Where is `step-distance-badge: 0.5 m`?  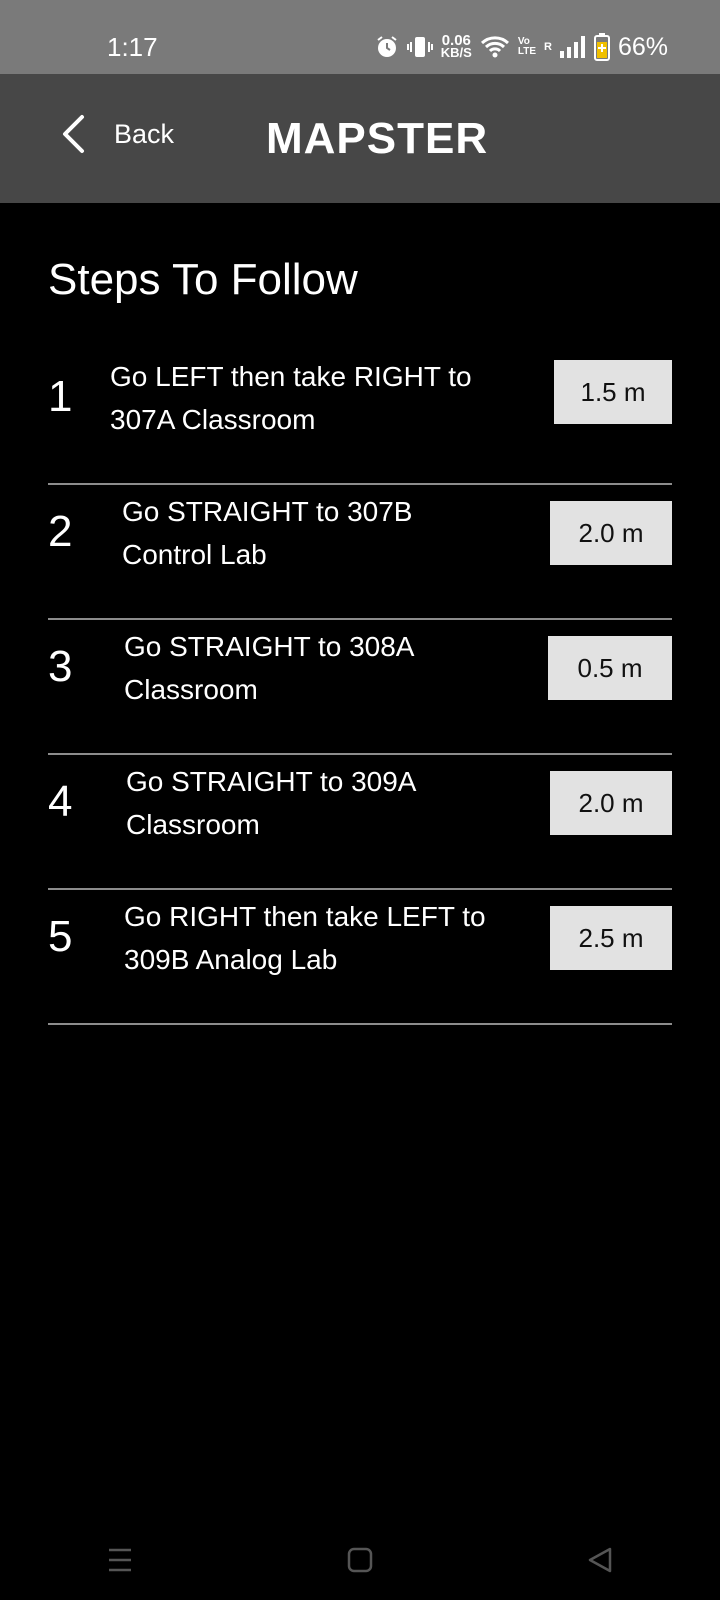
step-distance-badge: 0.5 m is located at coordinates (610, 668).